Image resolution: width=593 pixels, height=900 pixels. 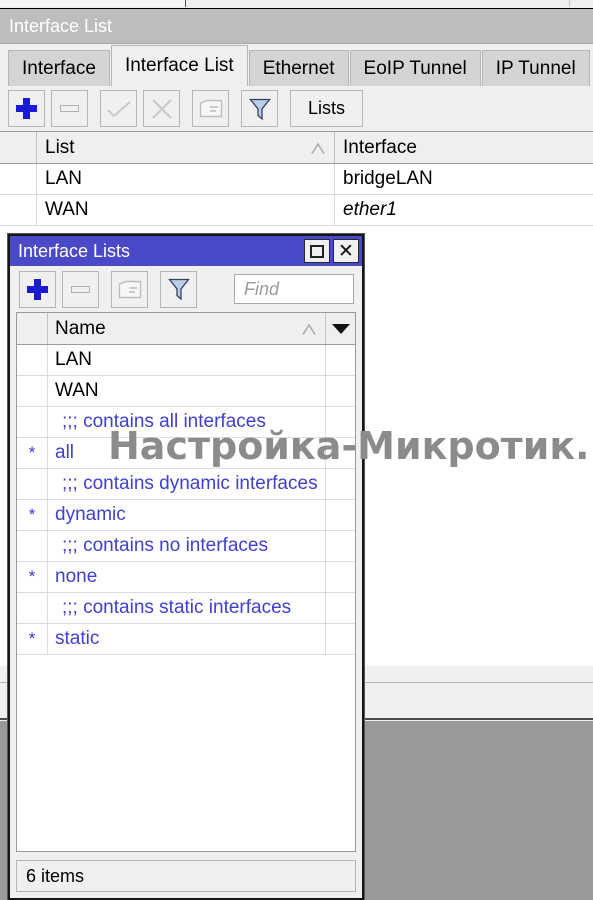 I want to click on dialog-toolbar: Find, so click(x=186, y=289).